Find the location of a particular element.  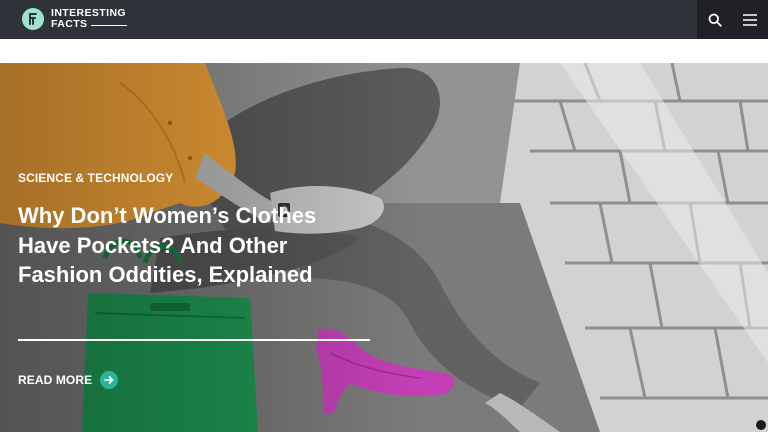

header-actions is located at coordinates (732, 19).